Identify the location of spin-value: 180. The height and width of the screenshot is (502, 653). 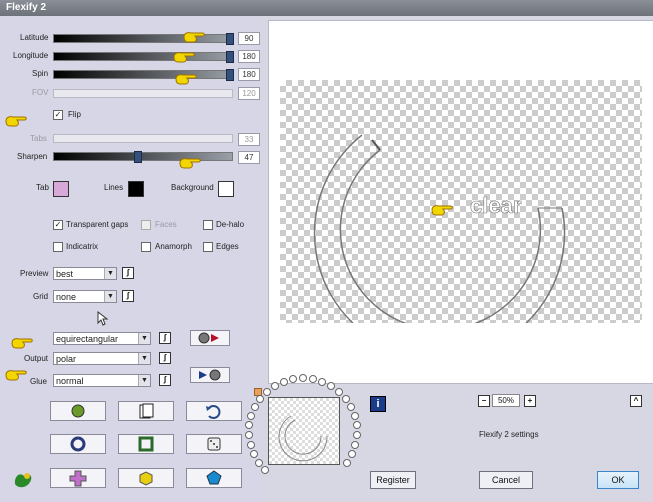
(249, 74).